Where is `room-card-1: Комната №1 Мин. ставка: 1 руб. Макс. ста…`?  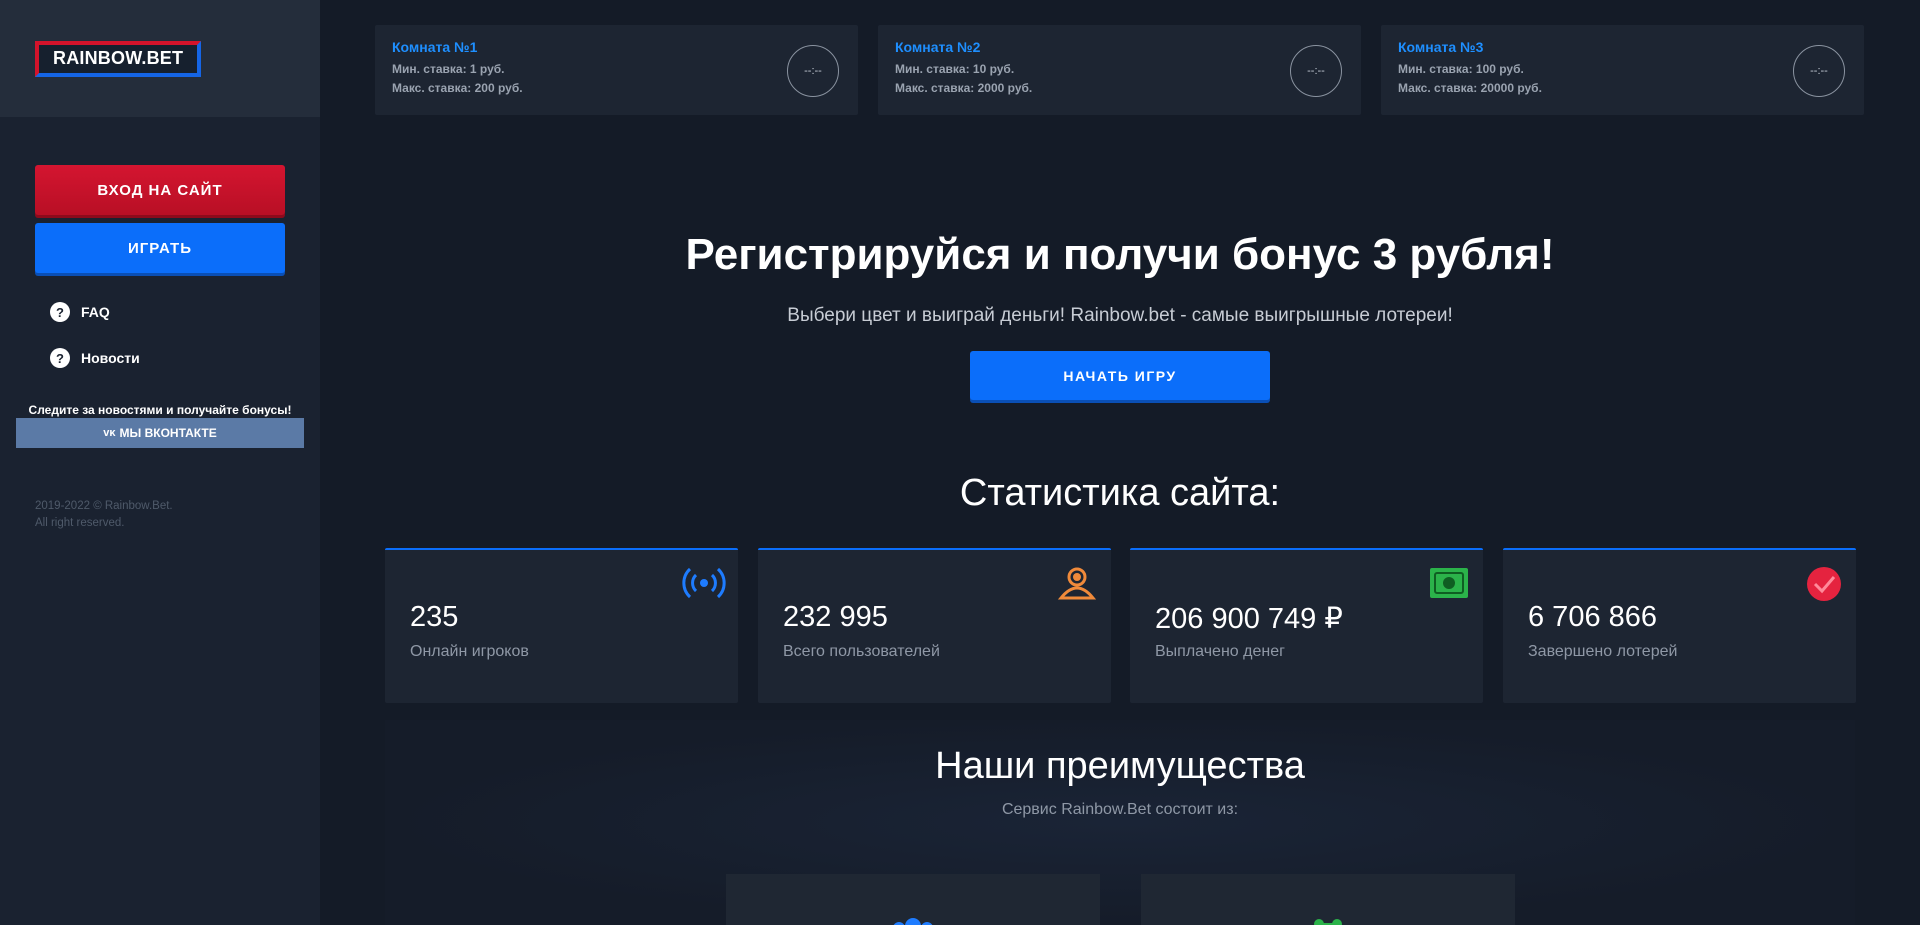 room-card-1: Комната №1 Мин. ставка: 1 руб. Макс. ста… is located at coordinates (616, 70).